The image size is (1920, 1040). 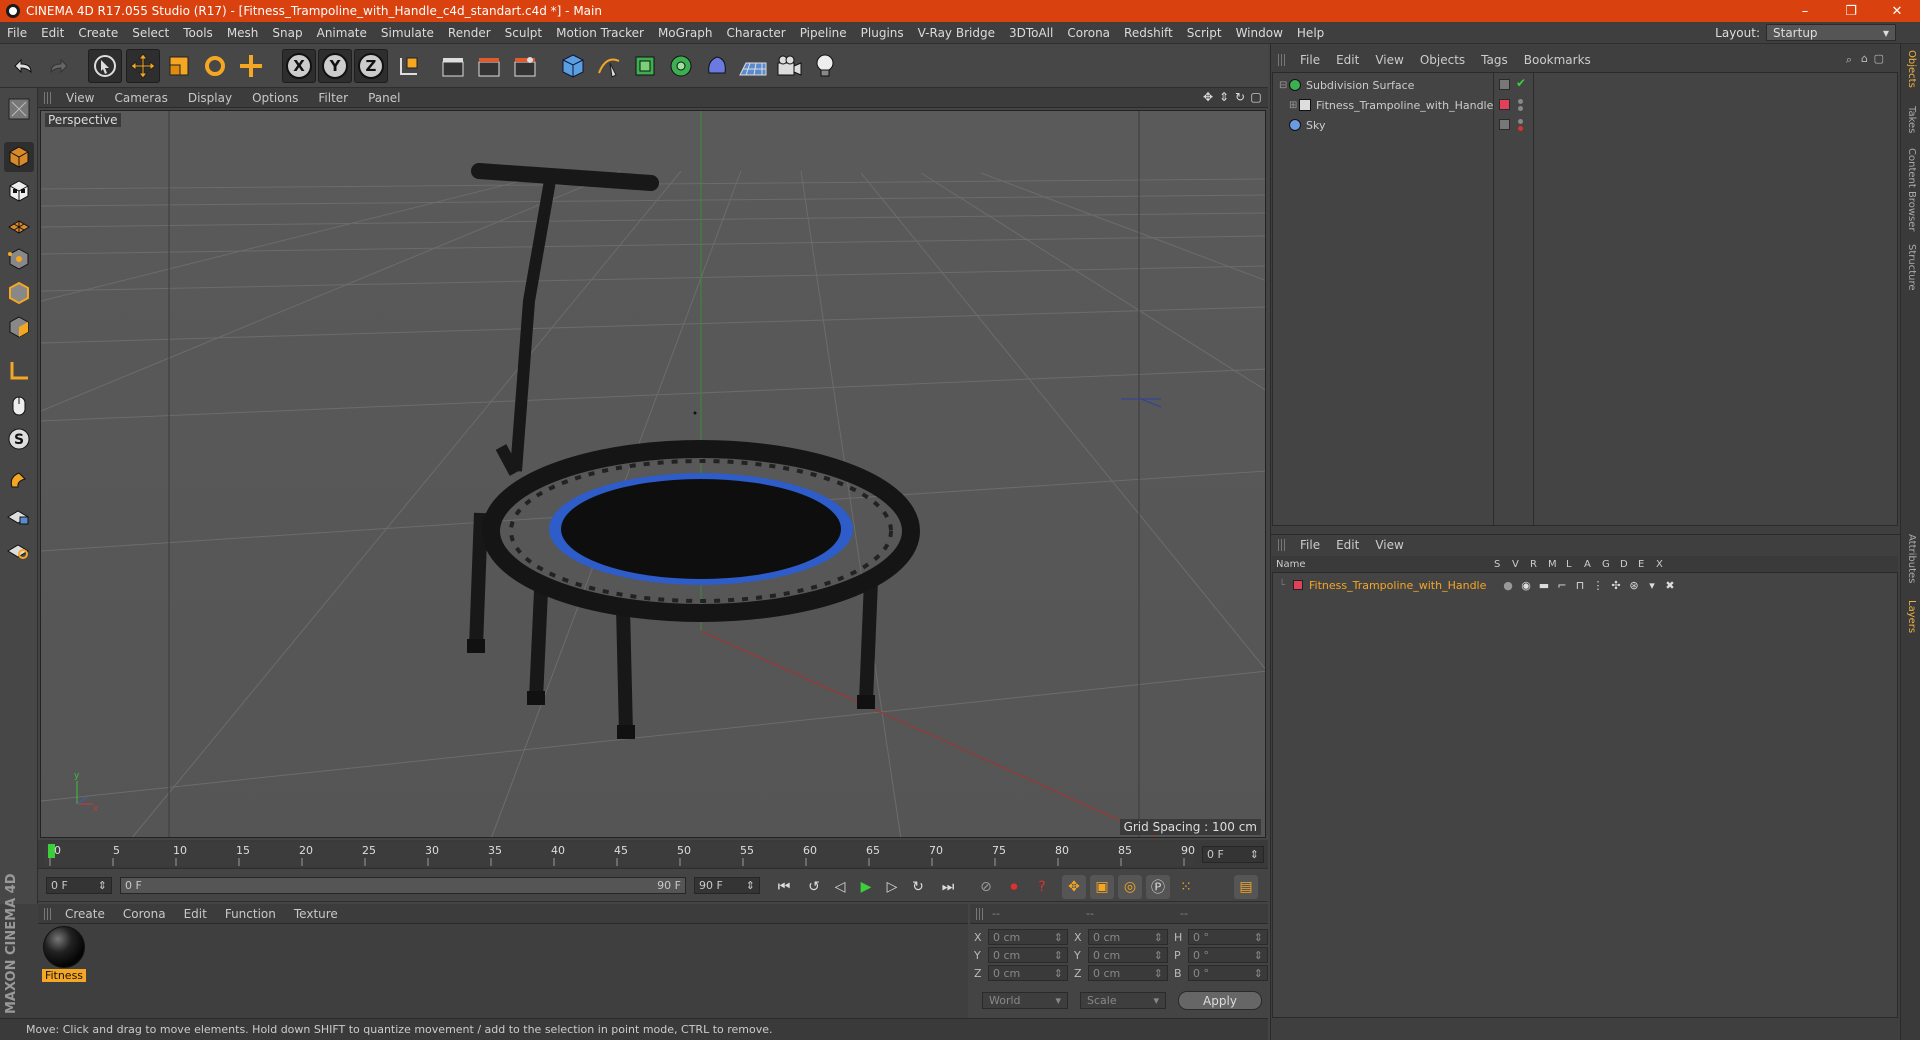 I want to click on layer-column-manager: M, so click(x=1557, y=564).